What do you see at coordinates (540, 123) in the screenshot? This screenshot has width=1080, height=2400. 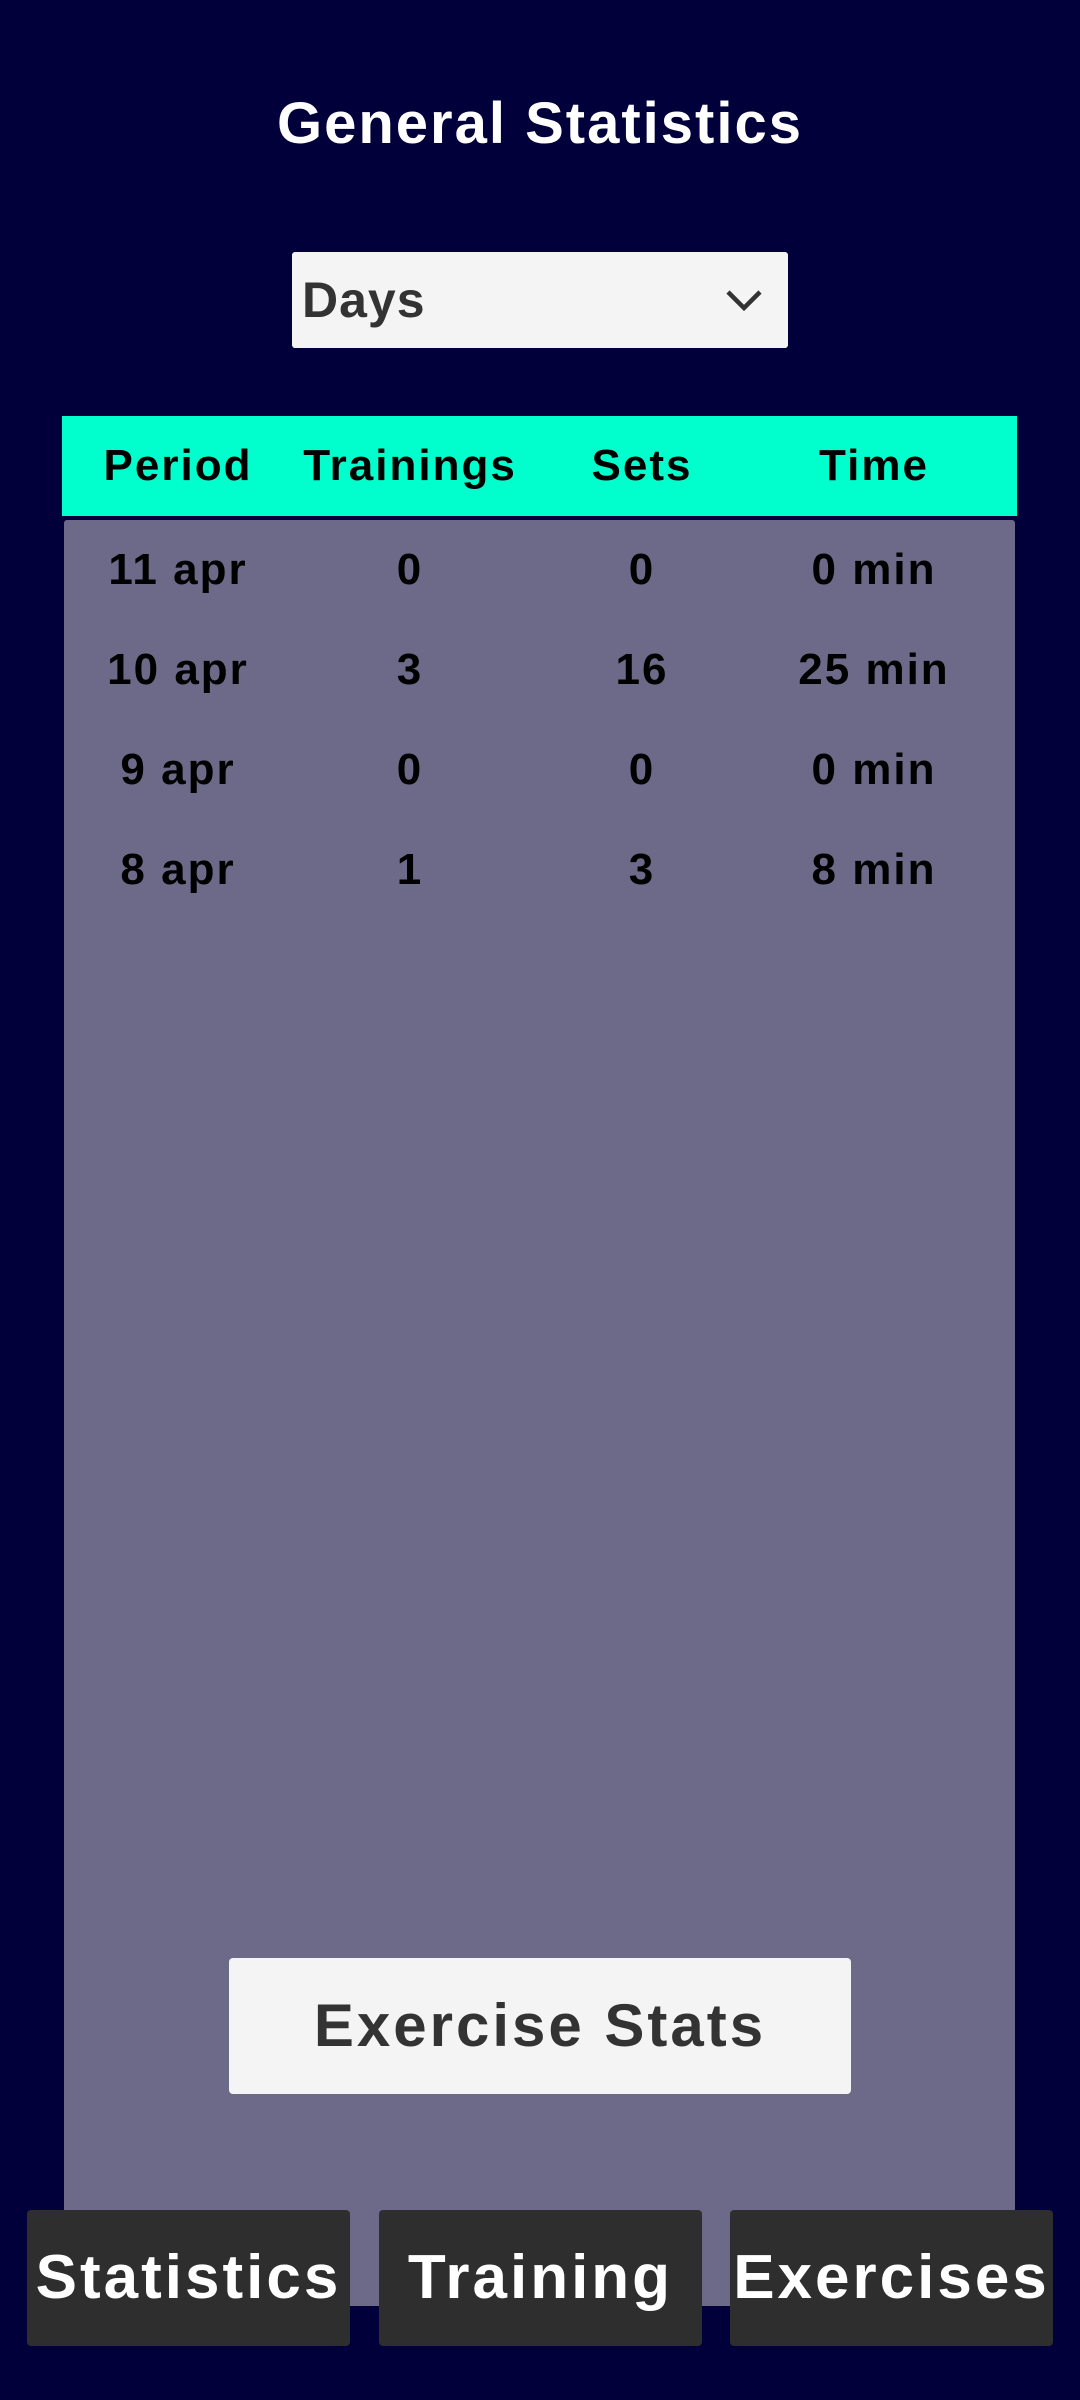 I see `page-title: General Statistics` at bounding box center [540, 123].